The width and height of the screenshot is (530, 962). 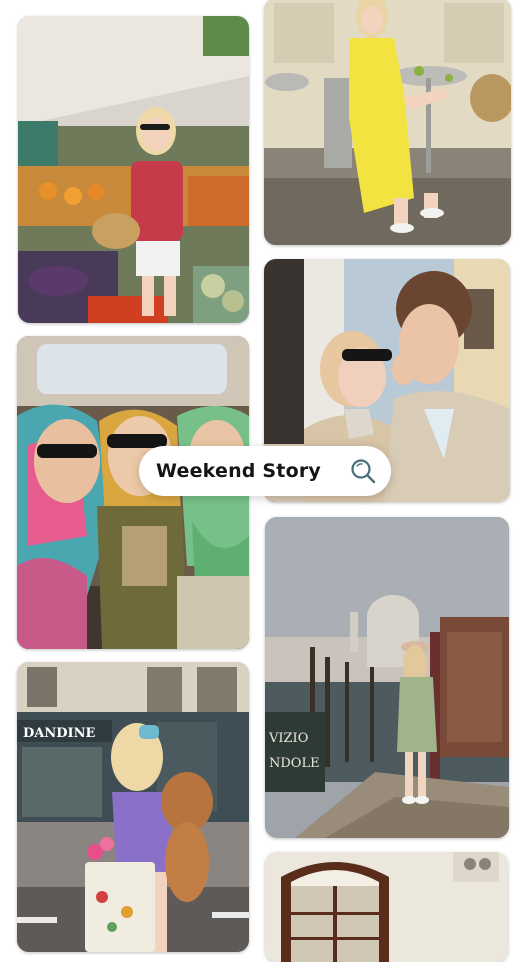 I want to click on cafe-photo, so click(x=387, y=122).